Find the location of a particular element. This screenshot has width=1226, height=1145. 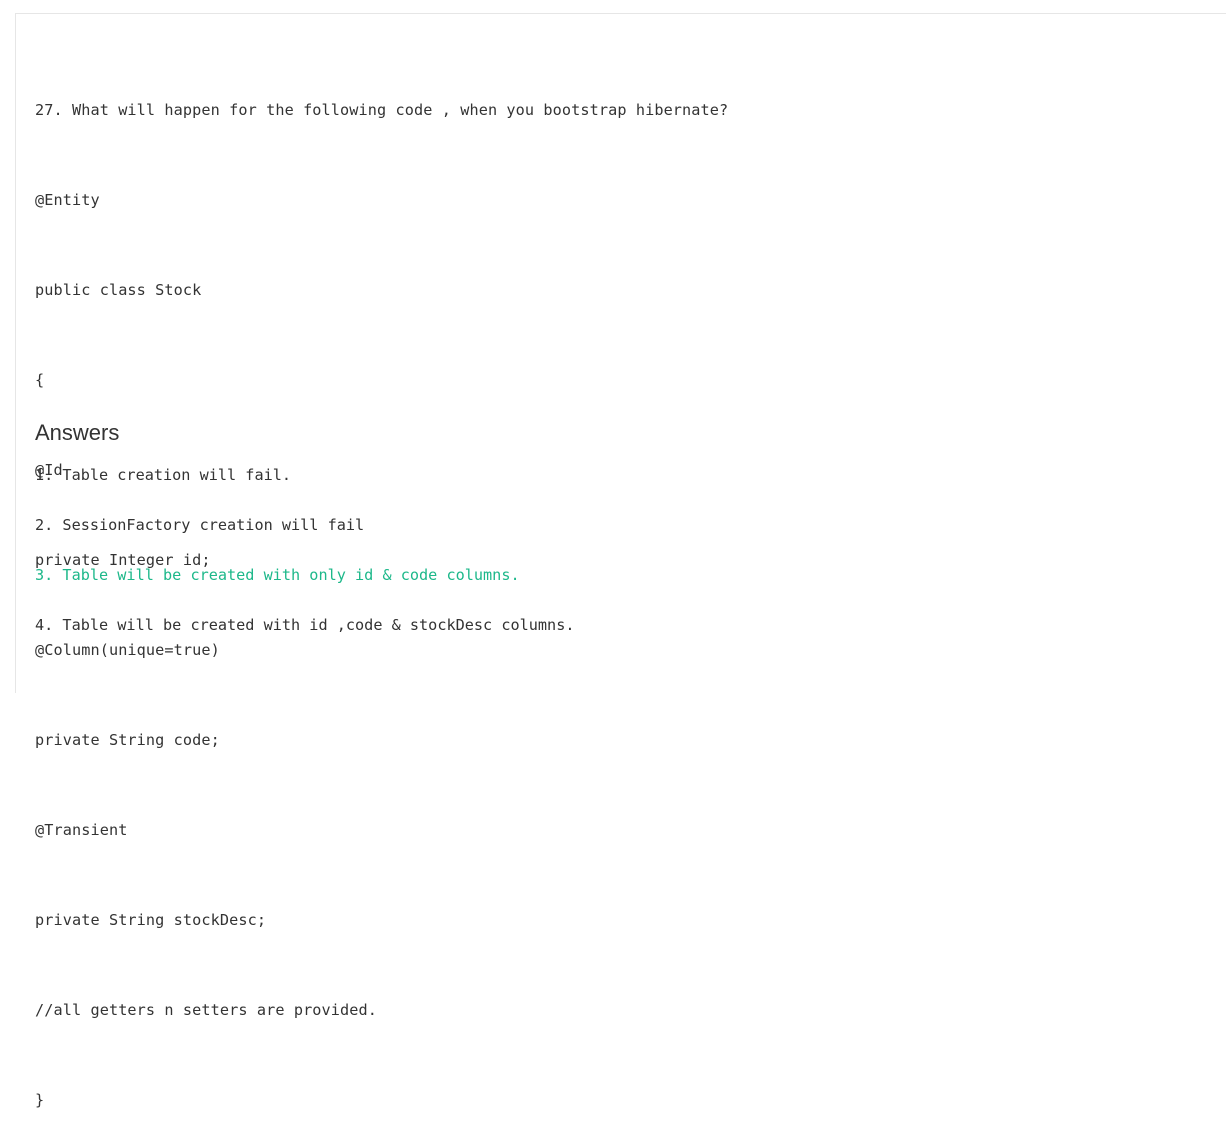

answer-option-1: 1. Table creation will fail. is located at coordinates (163, 475).